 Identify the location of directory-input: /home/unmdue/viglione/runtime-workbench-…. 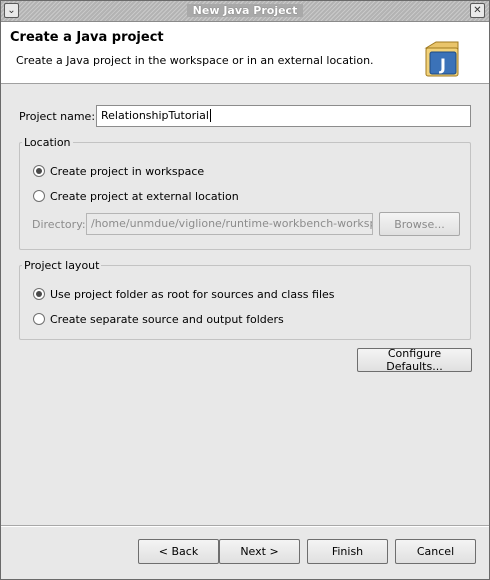
(229, 224).